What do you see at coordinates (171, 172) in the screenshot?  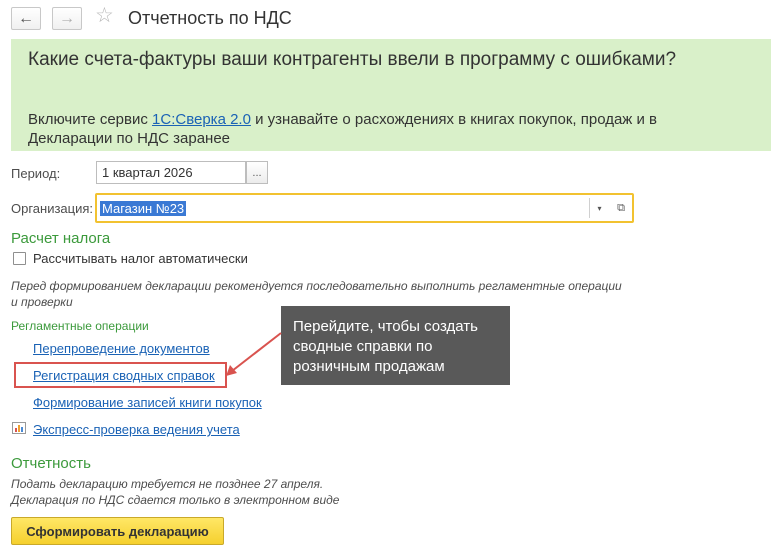 I see `period-field: 1 квартал 2026` at bounding box center [171, 172].